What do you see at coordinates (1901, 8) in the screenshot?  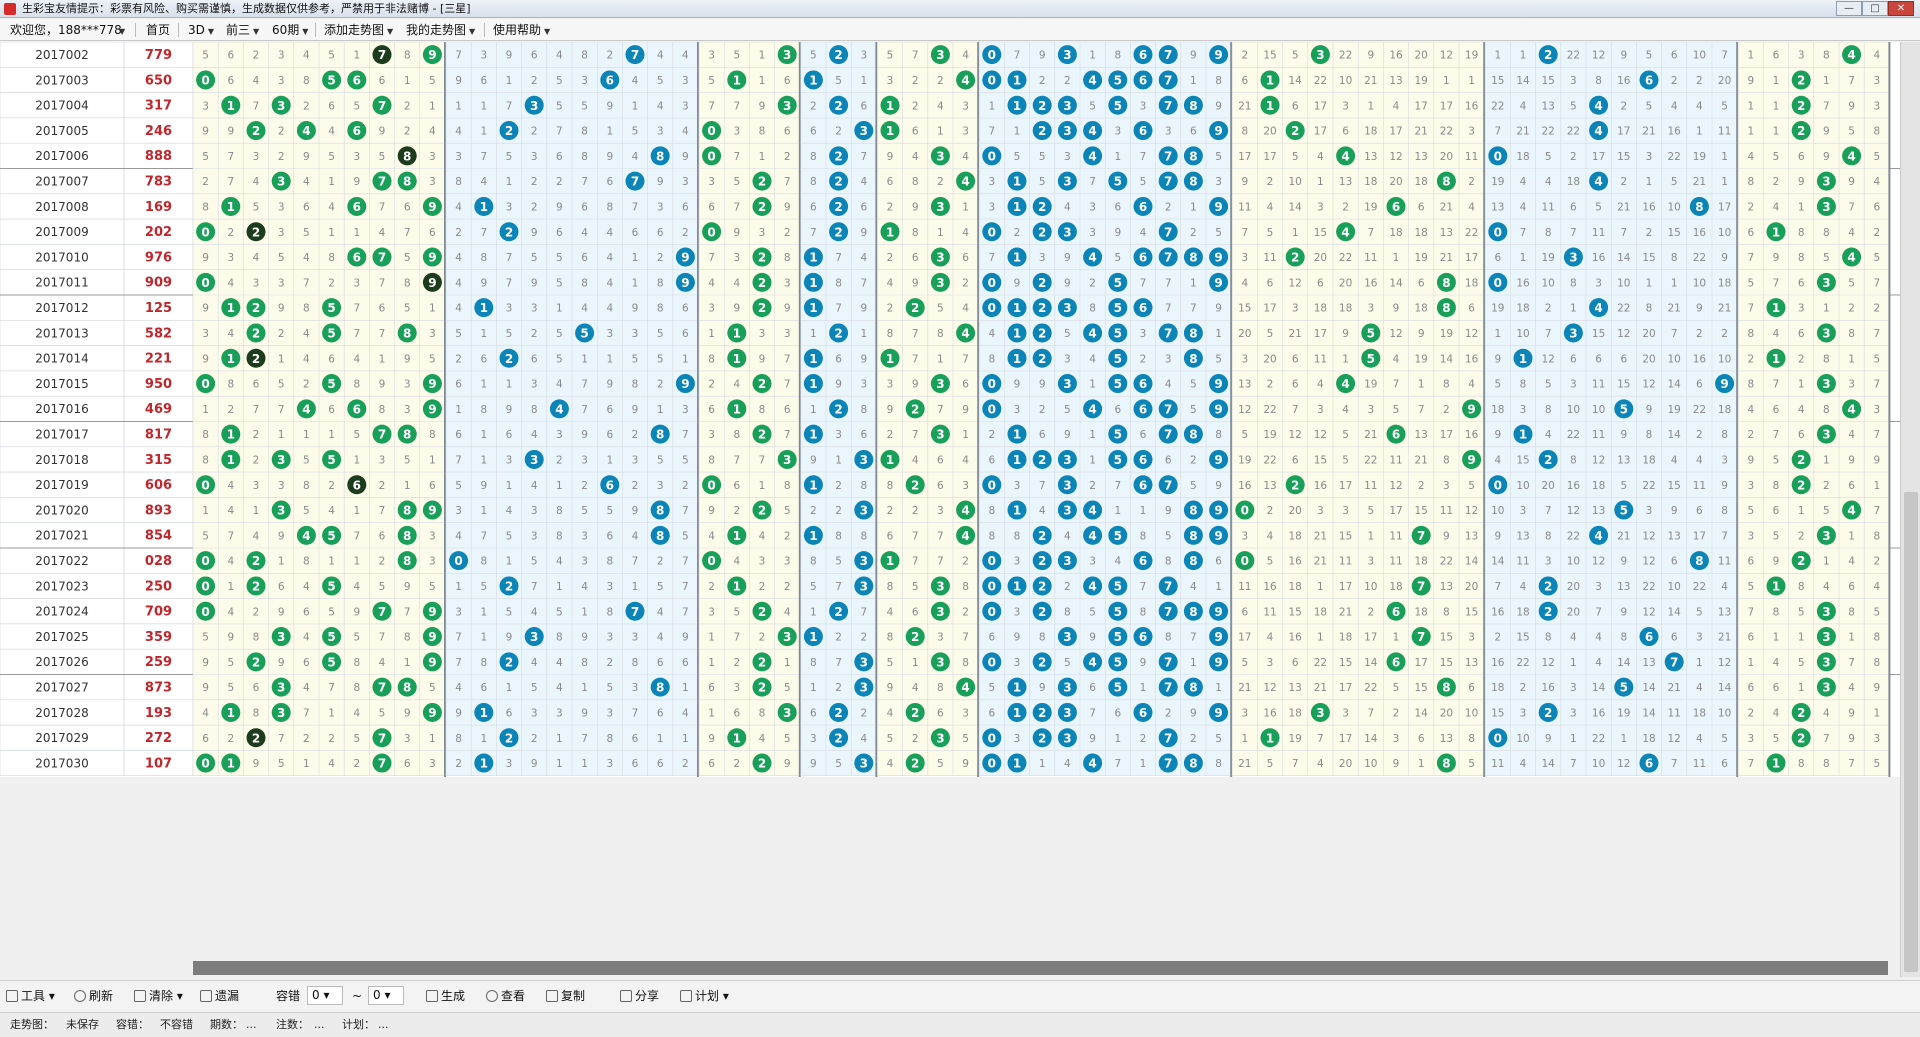 I see `close-button: ✕` at bounding box center [1901, 8].